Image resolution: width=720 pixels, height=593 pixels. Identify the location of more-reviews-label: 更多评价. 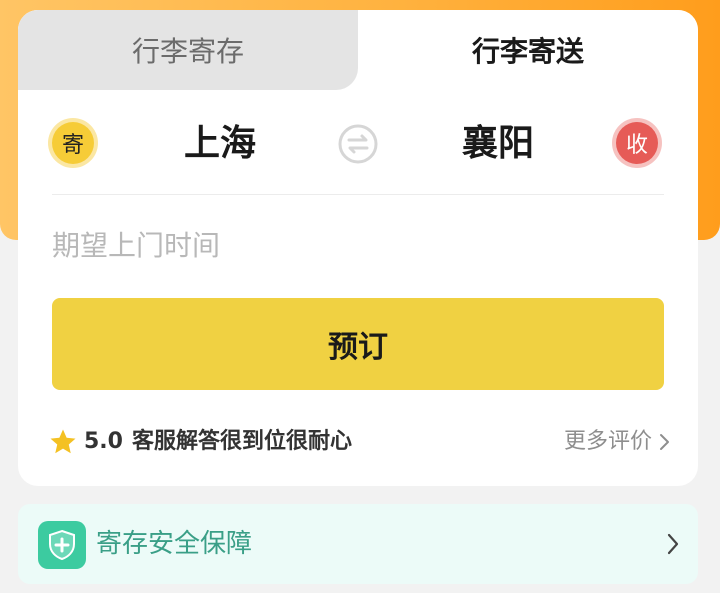
(607, 441).